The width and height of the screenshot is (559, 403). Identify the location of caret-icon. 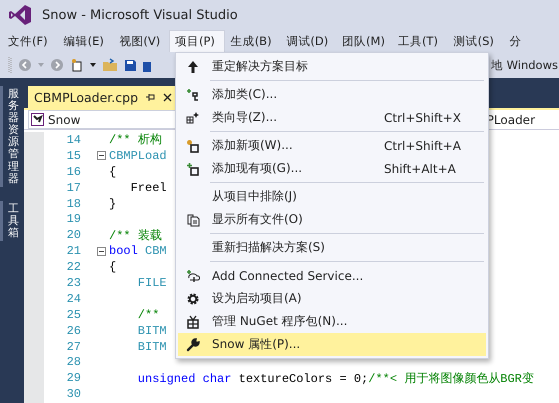
(93, 65).